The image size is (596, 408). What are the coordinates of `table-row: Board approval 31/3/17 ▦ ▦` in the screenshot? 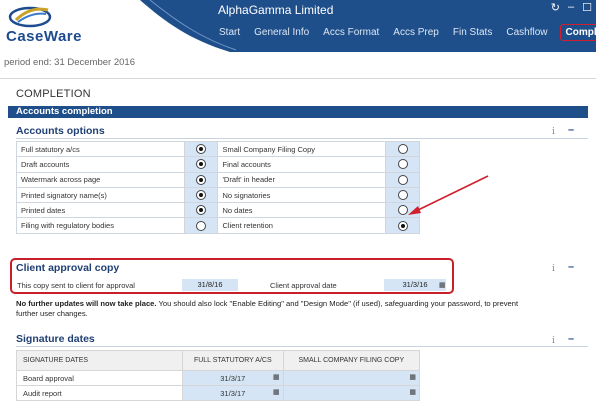 It's located at (218, 378).